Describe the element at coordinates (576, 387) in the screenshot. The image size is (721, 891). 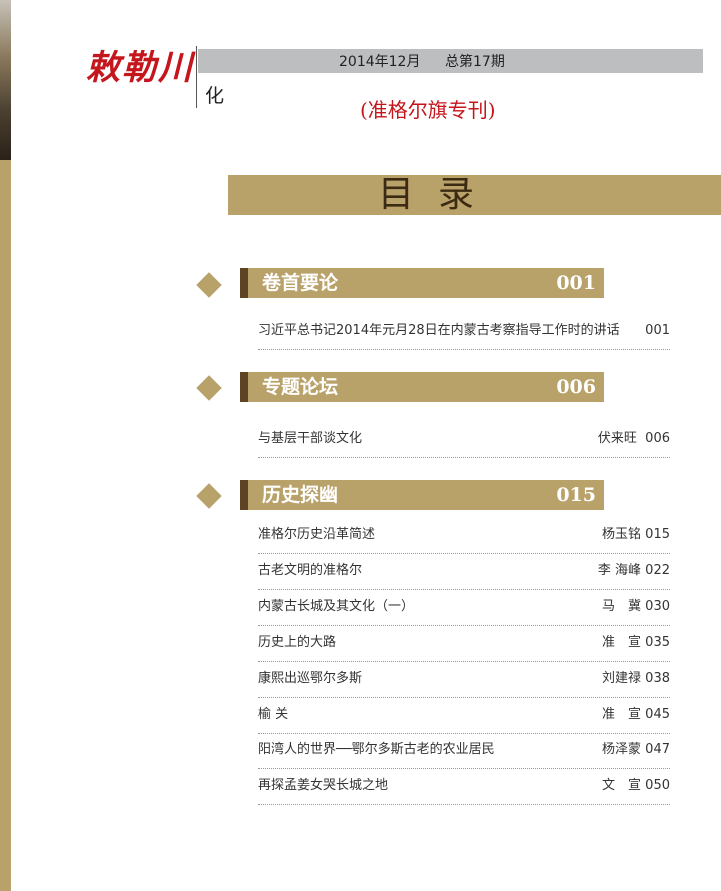
I see `section-page: 006` at that location.